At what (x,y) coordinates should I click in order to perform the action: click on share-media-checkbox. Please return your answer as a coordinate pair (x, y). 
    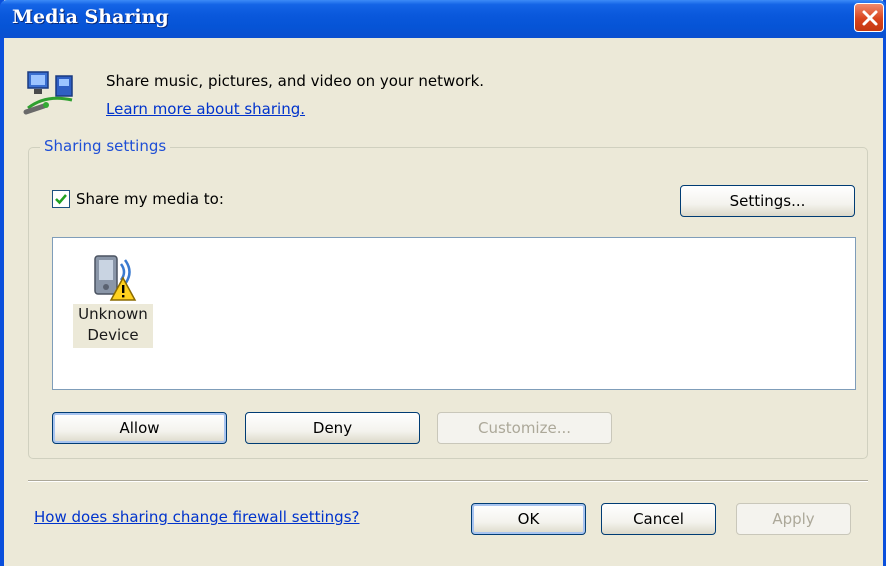
    Looking at the image, I should click on (61, 199).